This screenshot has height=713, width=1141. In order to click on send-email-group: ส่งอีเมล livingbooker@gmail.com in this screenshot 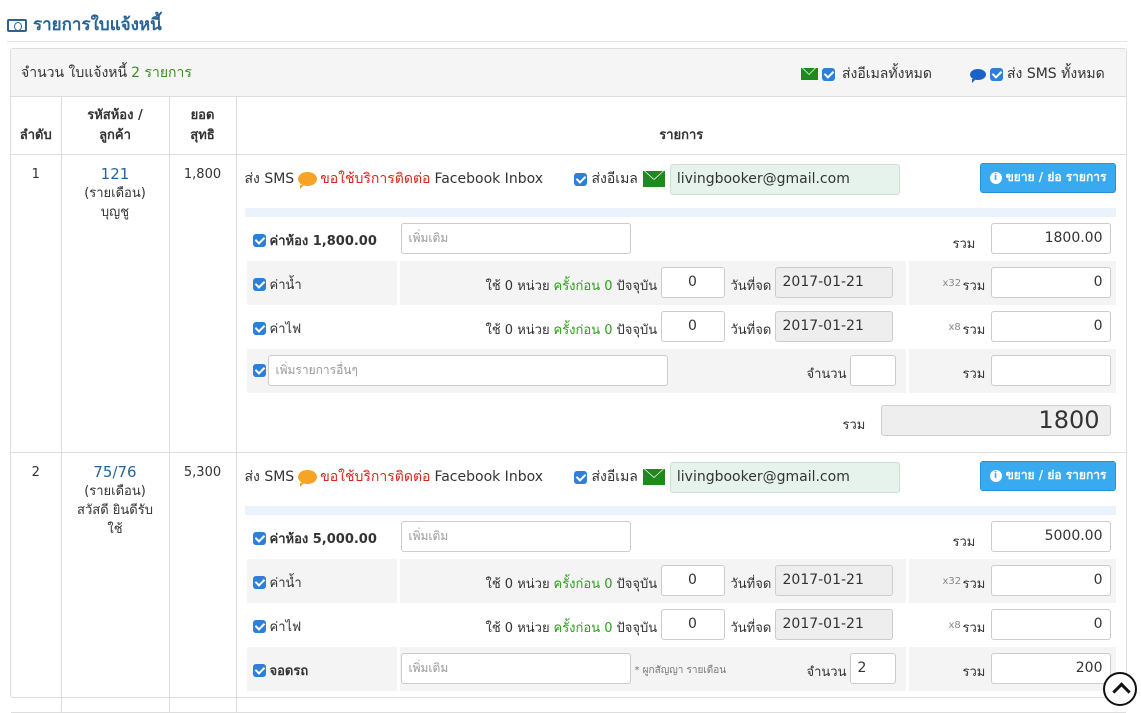, I will do `click(736, 477)`.